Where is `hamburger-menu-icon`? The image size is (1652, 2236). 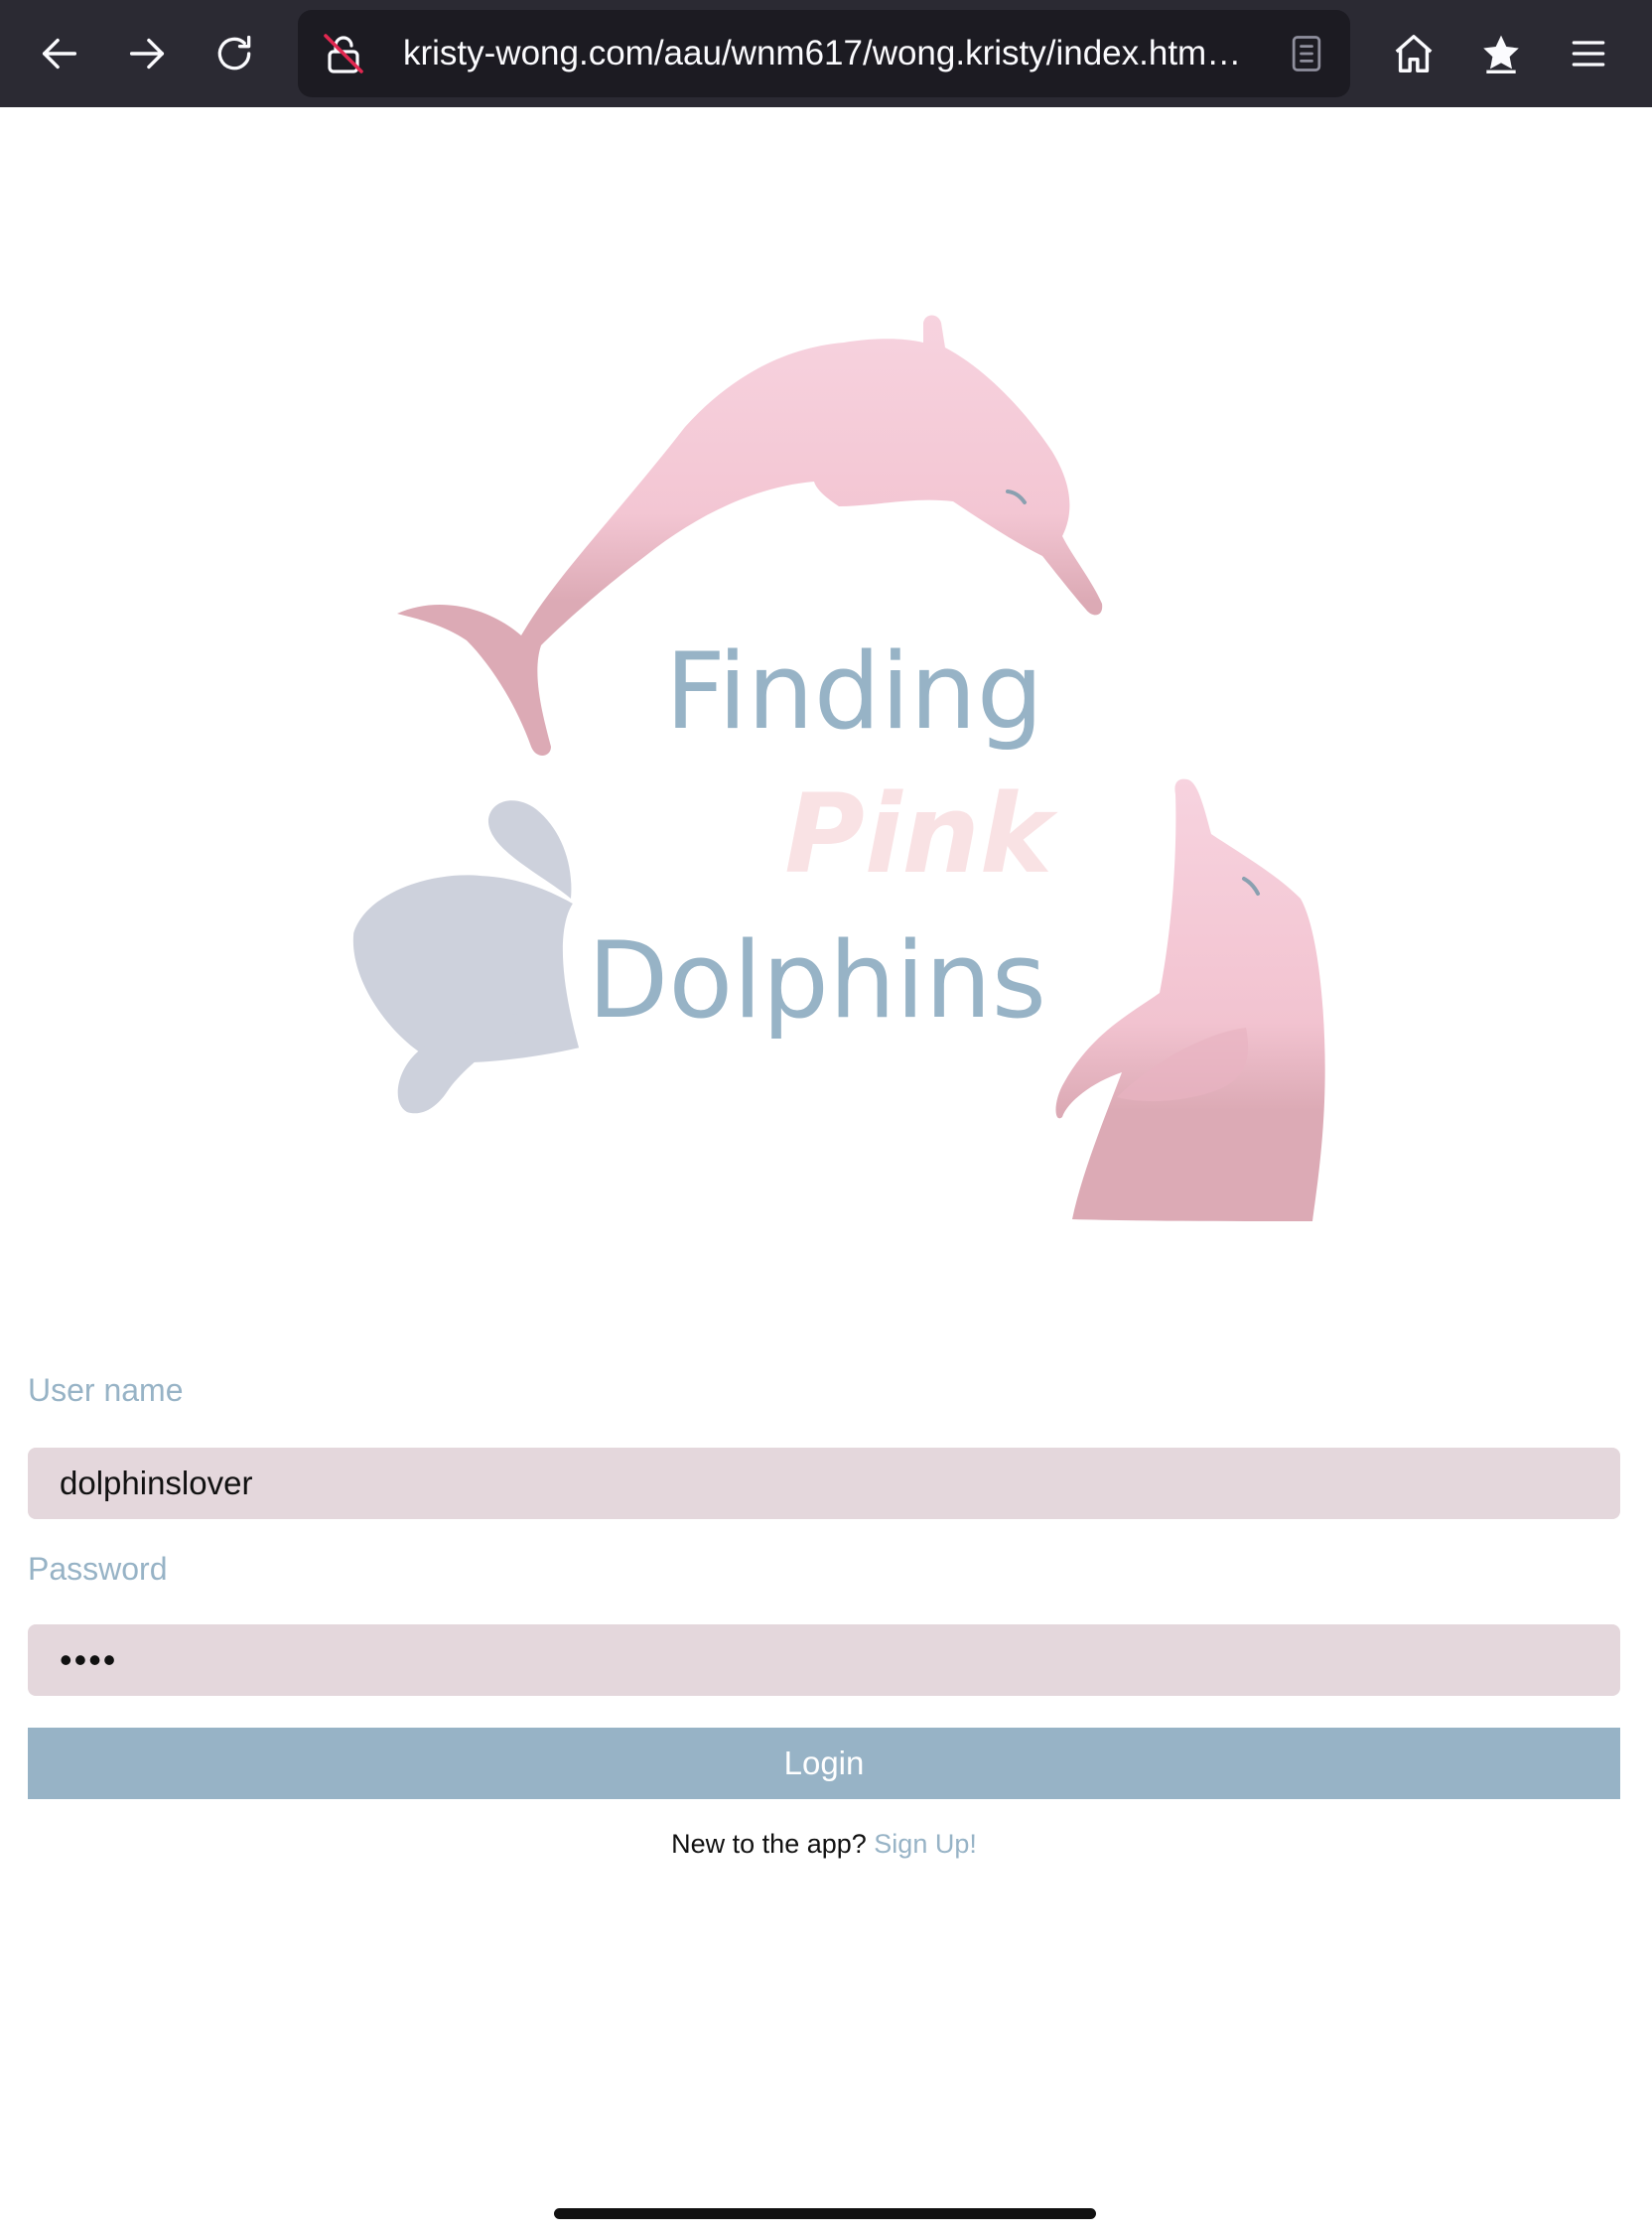
hamburger-menu-icon is located at coordinates (1588, 54).